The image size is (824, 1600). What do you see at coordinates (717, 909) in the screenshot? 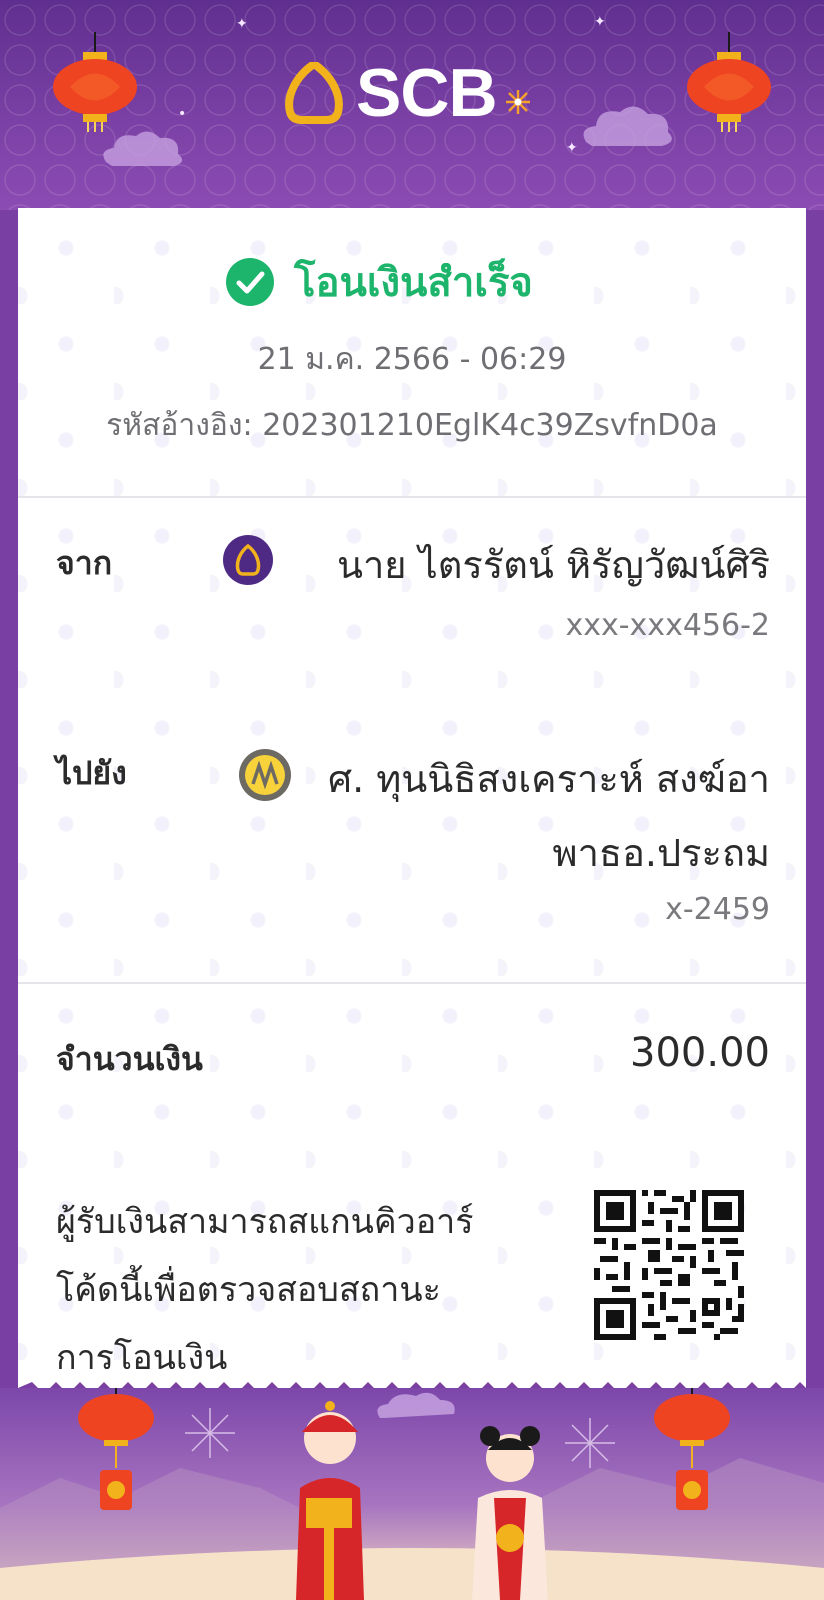
I see `recipient-account: x-2459` at bounding box center [717, 909].